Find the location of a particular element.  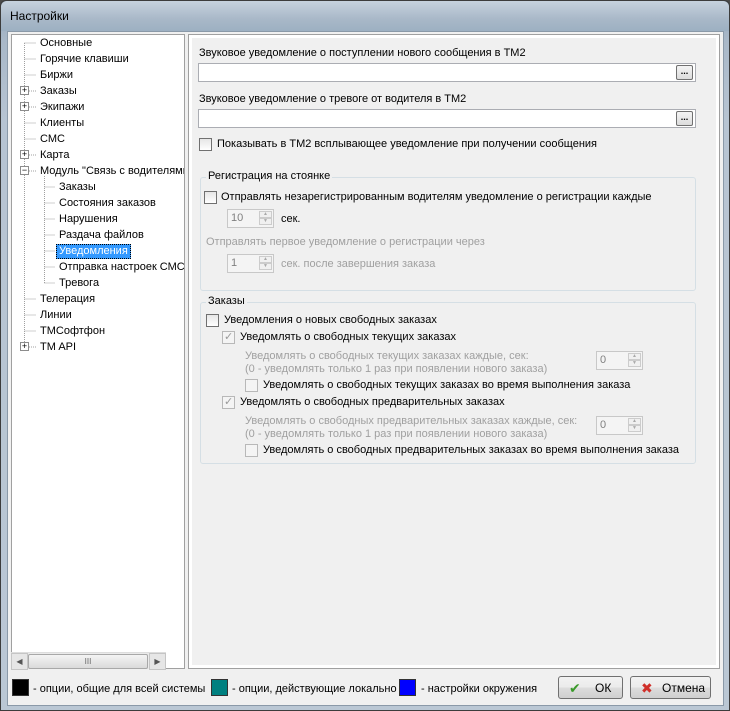

prelim-orders-checkbox is located at coordinates (228, 402).